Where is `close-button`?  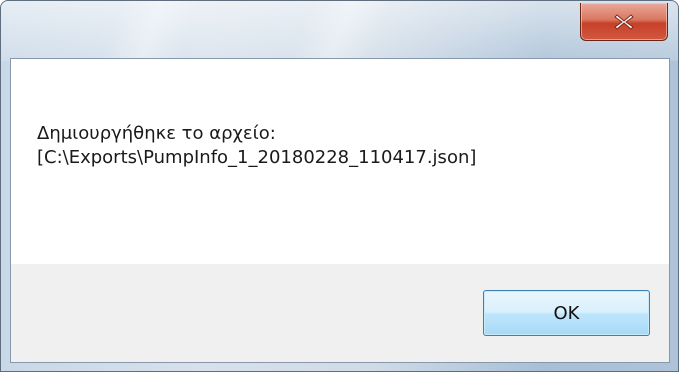
close-button is located at coordinates (624, 22).